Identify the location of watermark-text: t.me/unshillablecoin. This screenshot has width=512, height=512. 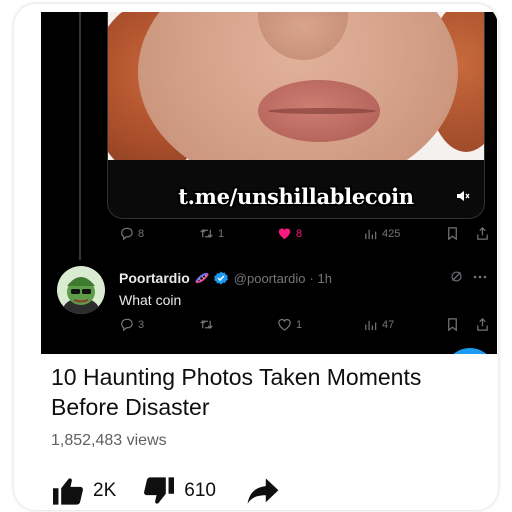
(296, 196).